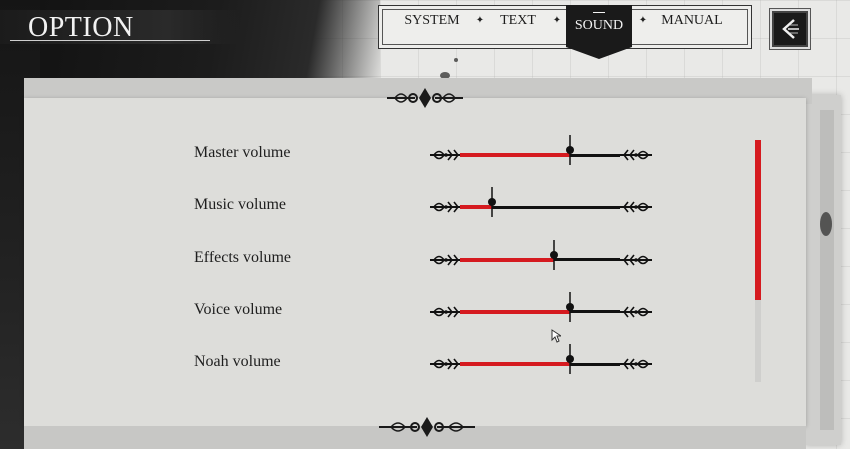  I want to click on back-button, so click(790, 29).